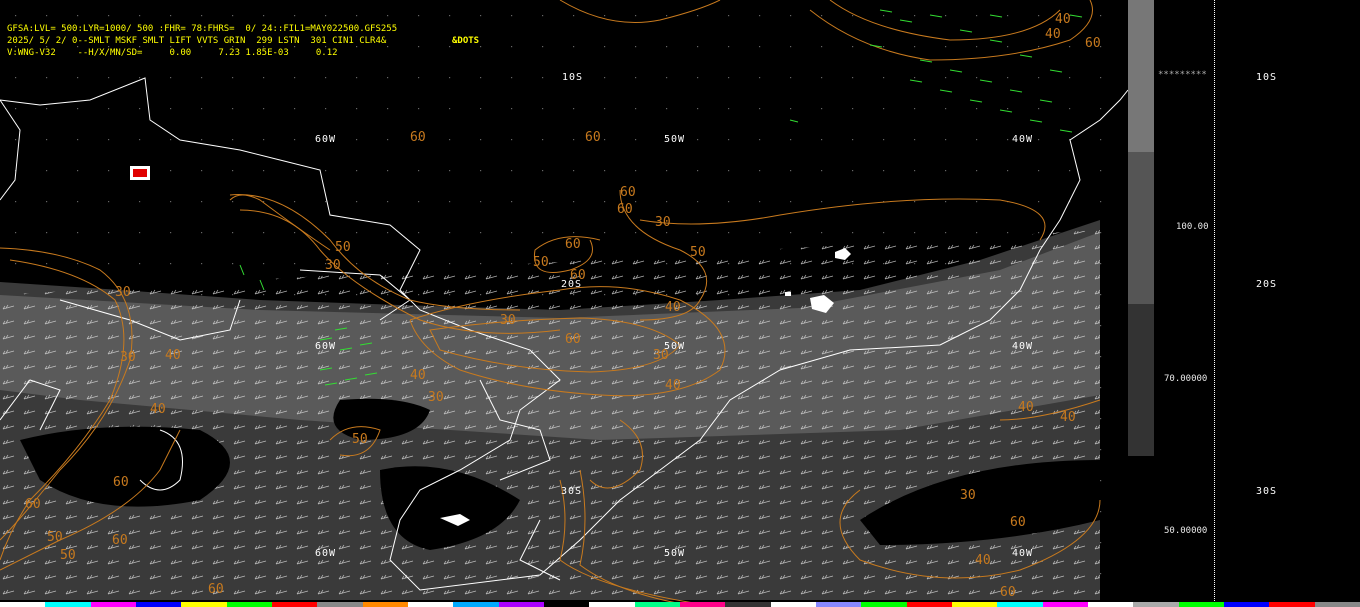  What do you see at coordinates (1214, 303) in the screenshot?
I see `divider-dotted` at bounding box center [1214, 303].